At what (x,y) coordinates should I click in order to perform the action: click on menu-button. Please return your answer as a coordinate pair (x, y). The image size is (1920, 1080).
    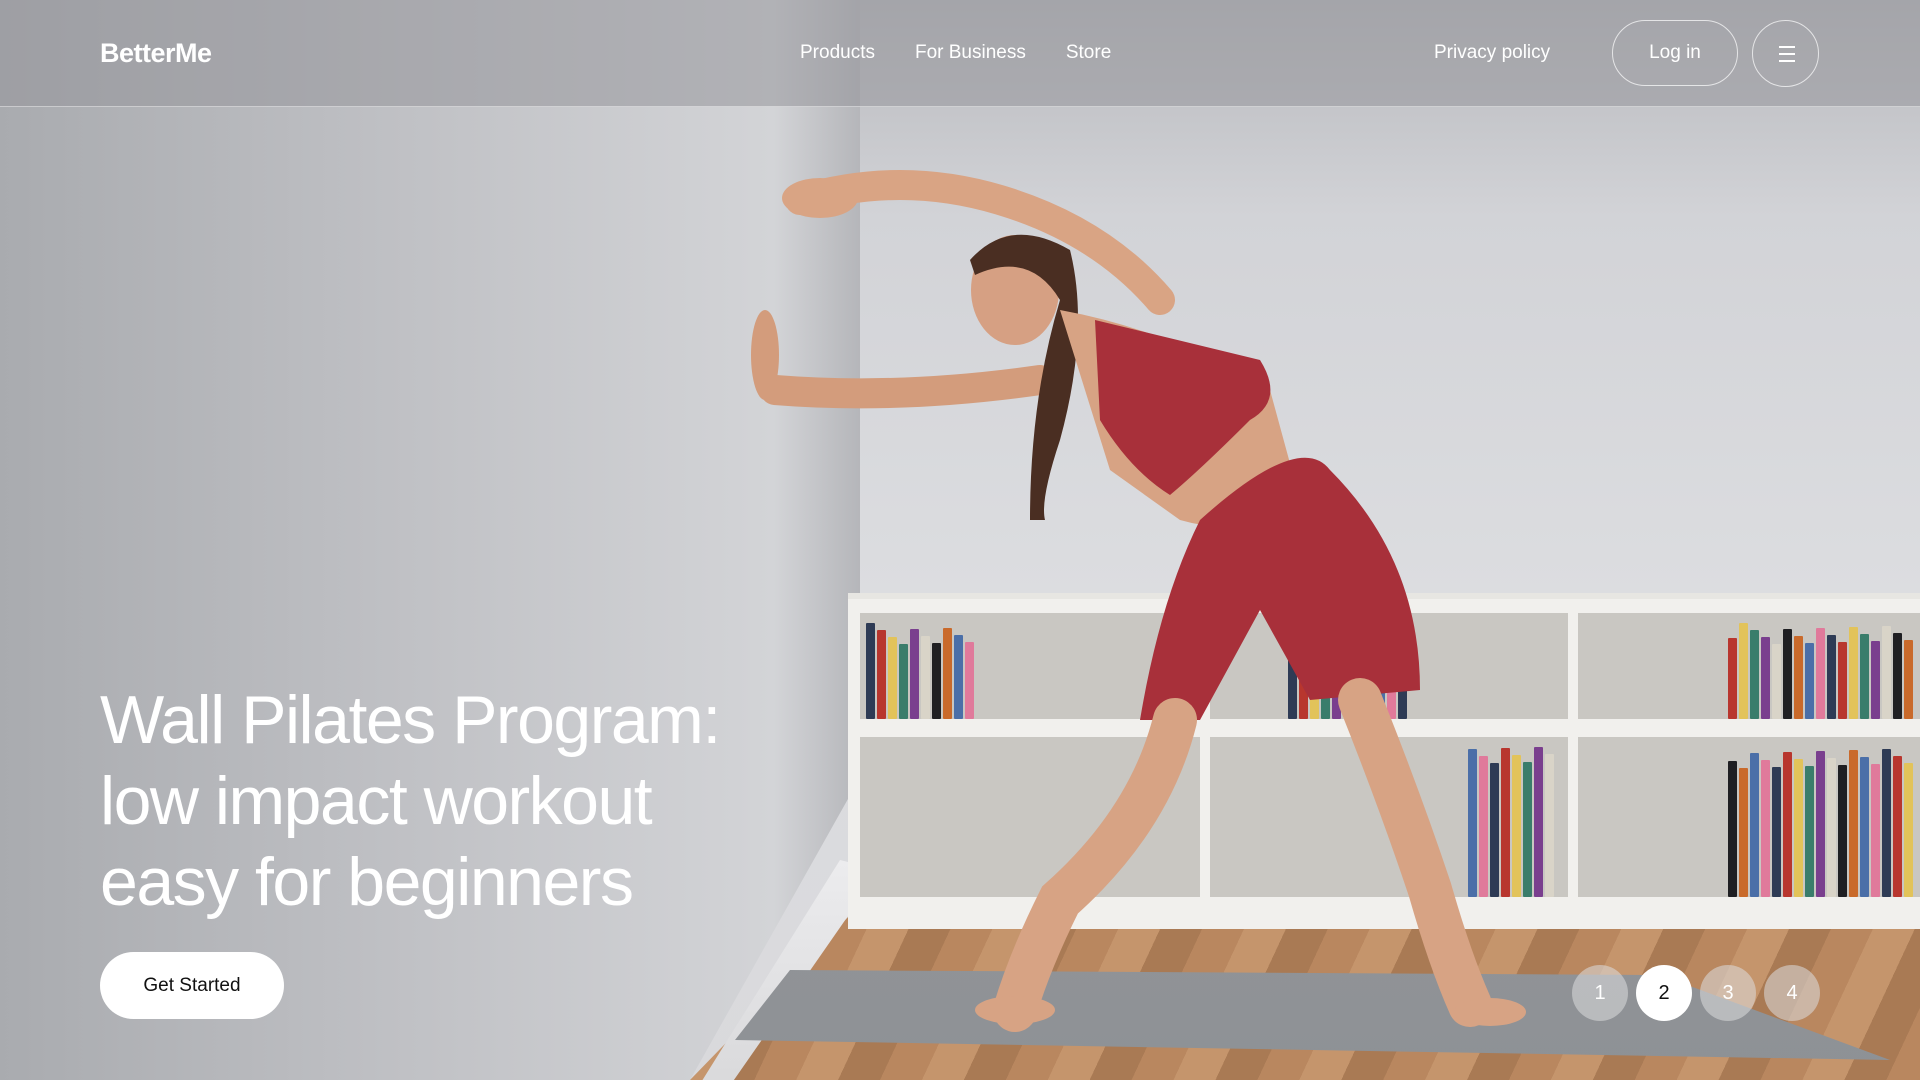
    Looking at the image, I should click on (1785, 53).